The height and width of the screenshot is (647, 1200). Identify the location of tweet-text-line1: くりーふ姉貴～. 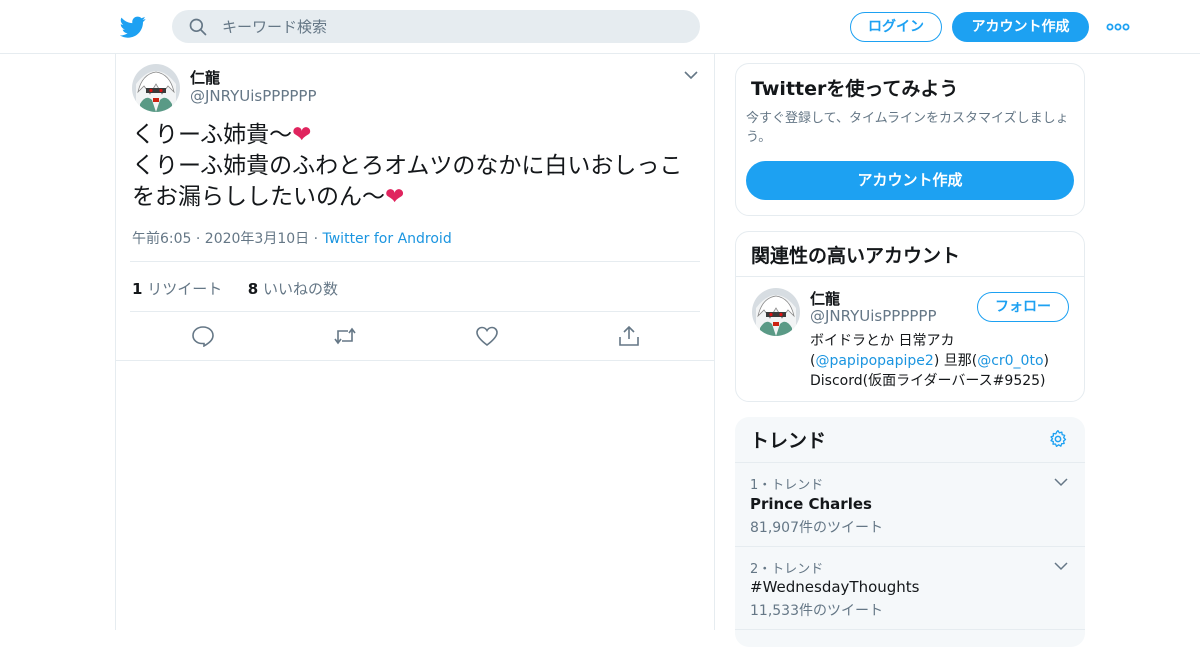
(212, 135).